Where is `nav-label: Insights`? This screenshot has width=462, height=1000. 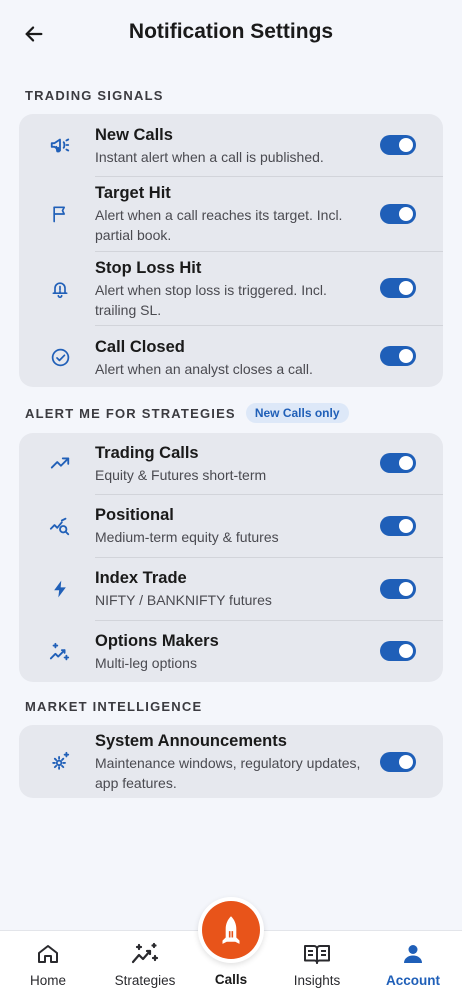 nav-label: Insights is located at coordinates (317, 980).